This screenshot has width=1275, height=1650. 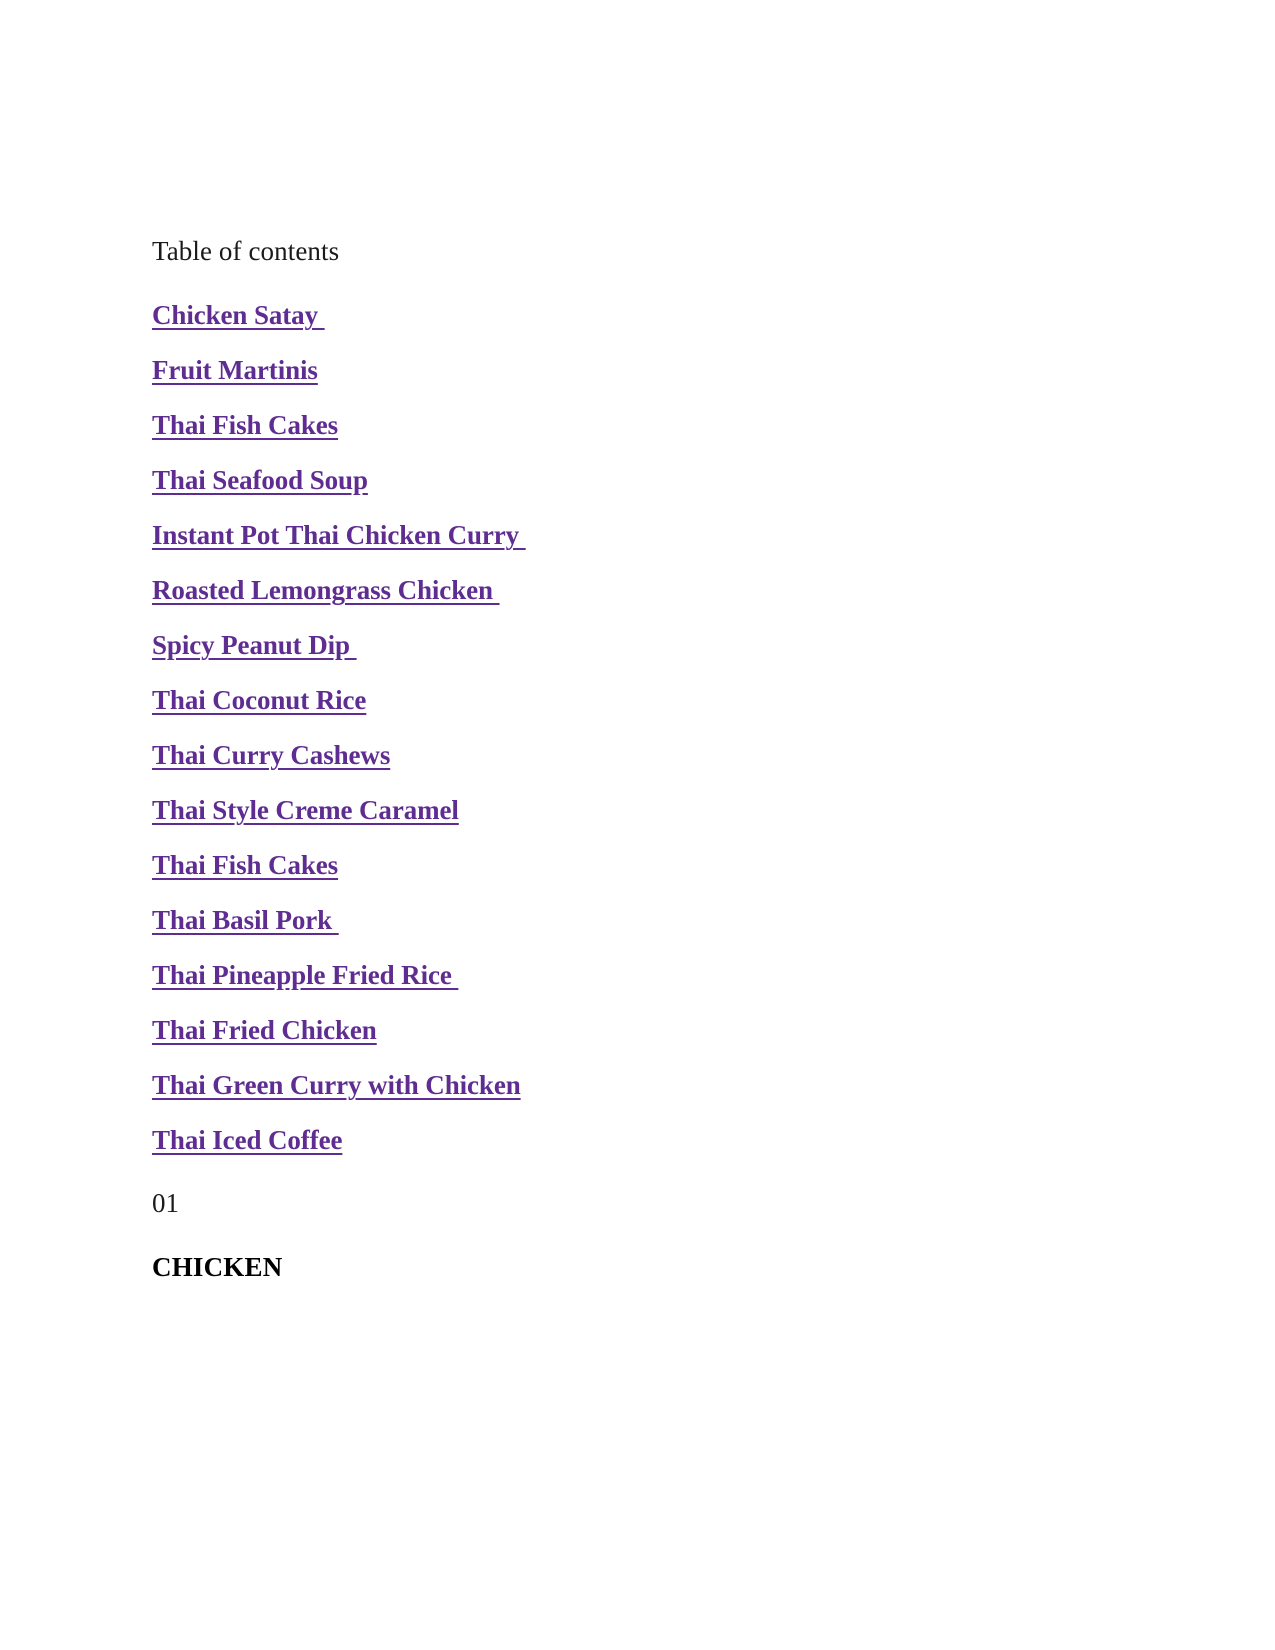 I want to click on list-item: Thai Coconut Rice, so click(x=713, y=700).